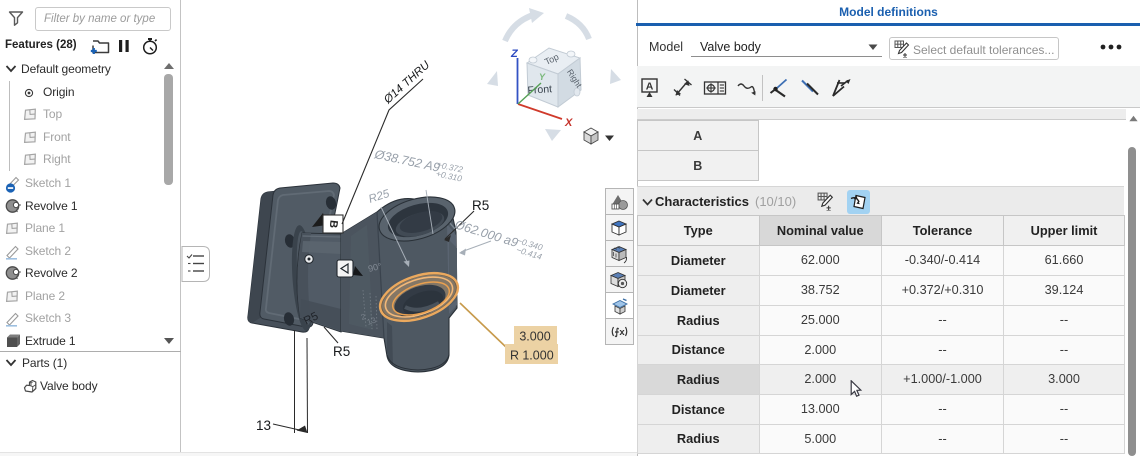 The width and height of the screenshot is (1140, 456). I want to click on svg-text: X, so click(568, 123).